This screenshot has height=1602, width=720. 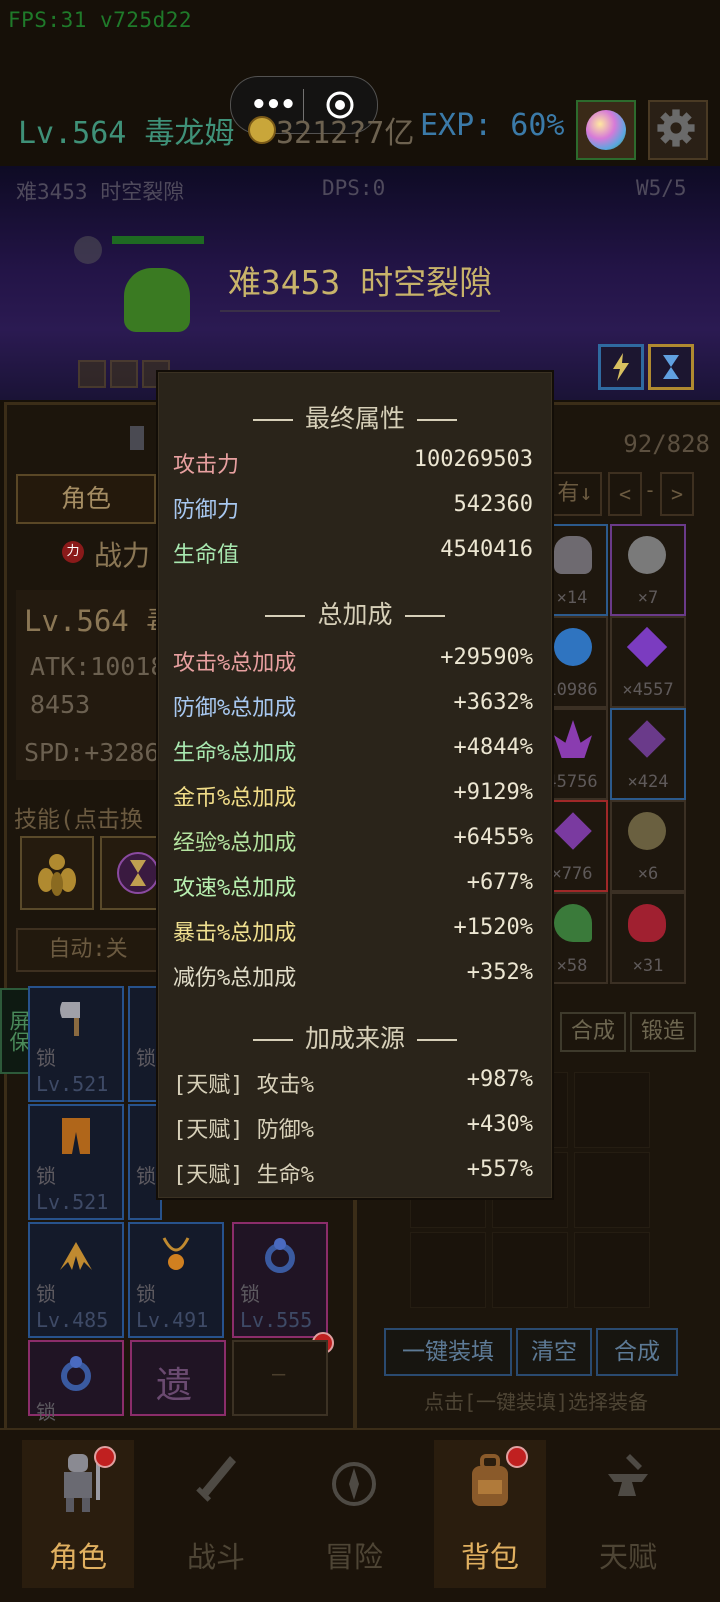 What do you see at coordinates (76, 1382) in the screenshot?
I see `equip-slot-ring-2: 锁` at bounding box center [76, 1382].